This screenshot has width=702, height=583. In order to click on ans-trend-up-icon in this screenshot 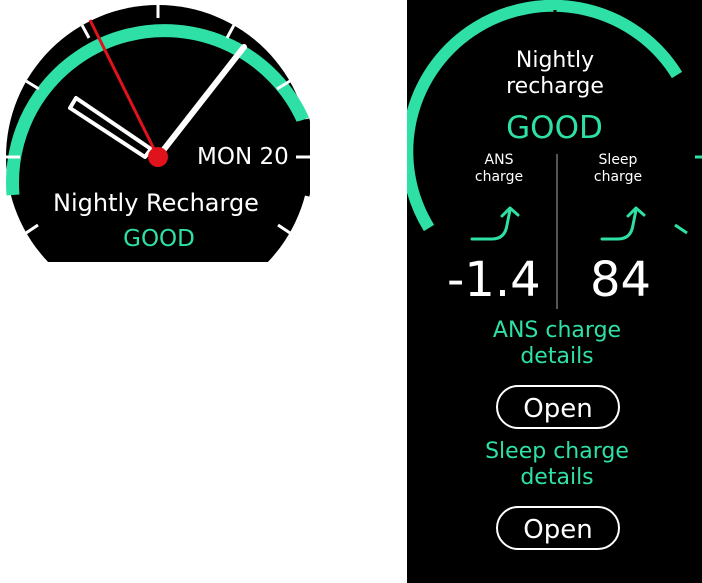, I will do `click(495, 223)`.